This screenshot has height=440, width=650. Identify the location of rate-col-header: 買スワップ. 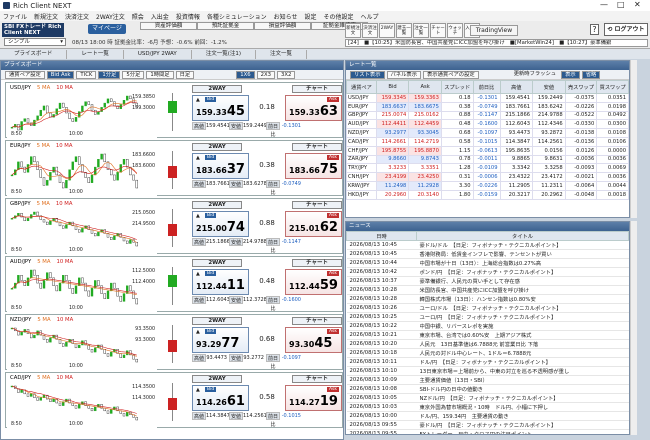
(612, 87).